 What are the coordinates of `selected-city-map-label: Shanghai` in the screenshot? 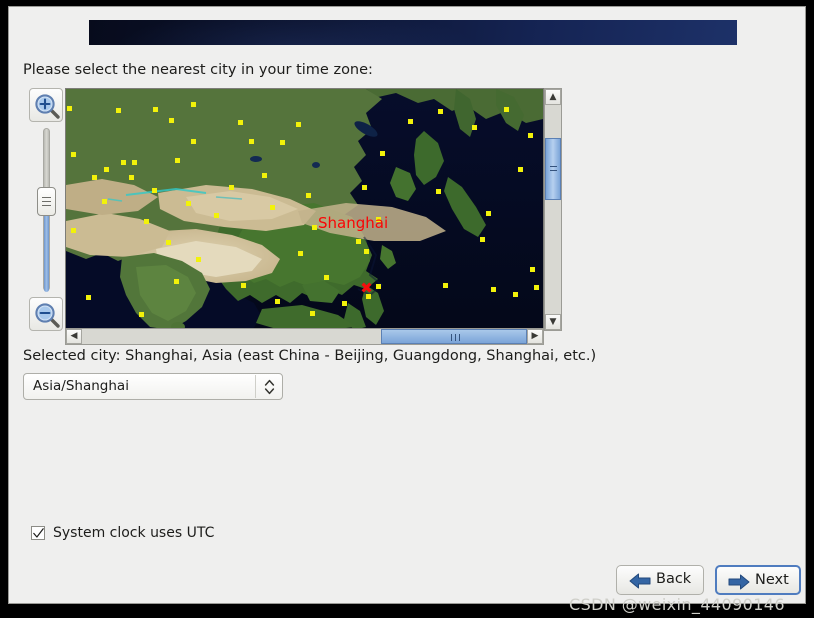 It's located at (353, 223).